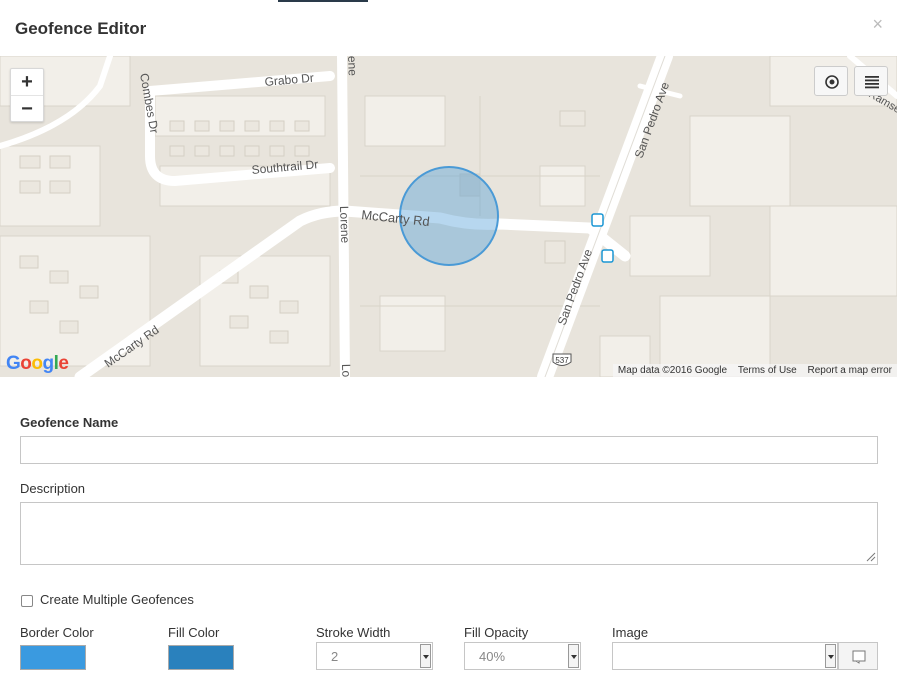 This screenshot has width=897, height=677. What do you see at coordinates (69, 422) in the screenshot?
I see `geofence-name-label: Geofence Name` at bounding box center [69, 422].